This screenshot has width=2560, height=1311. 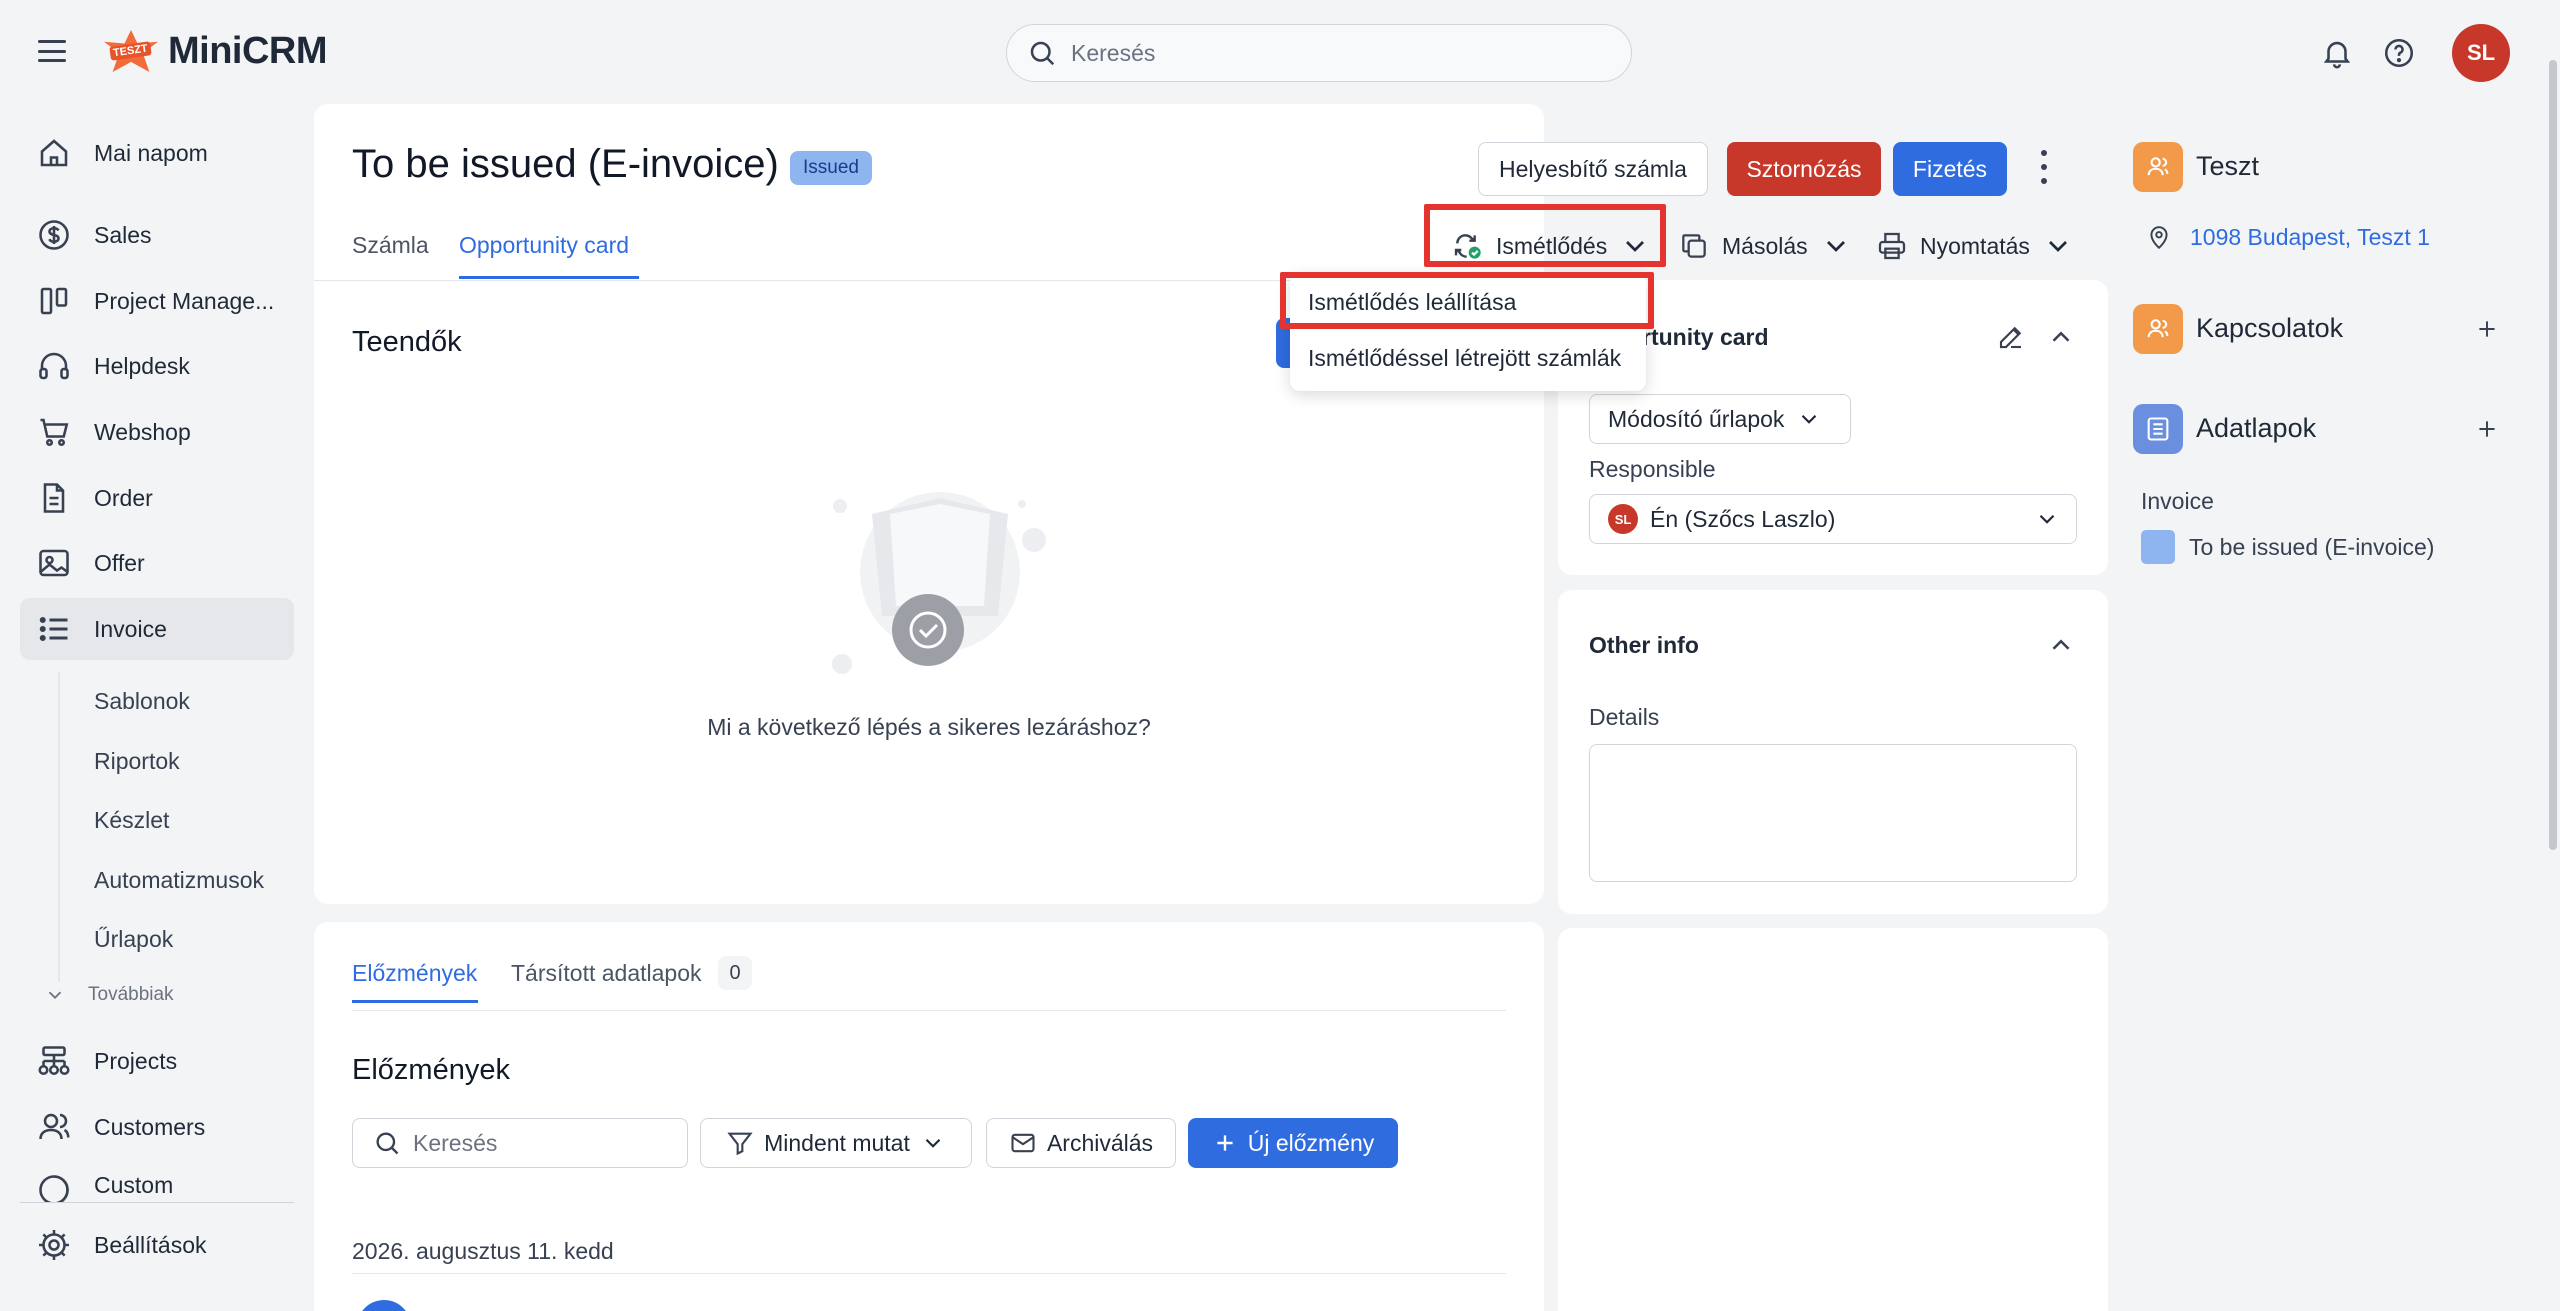 I want to click on sitemap-icon, so click(x=54, y=1061).